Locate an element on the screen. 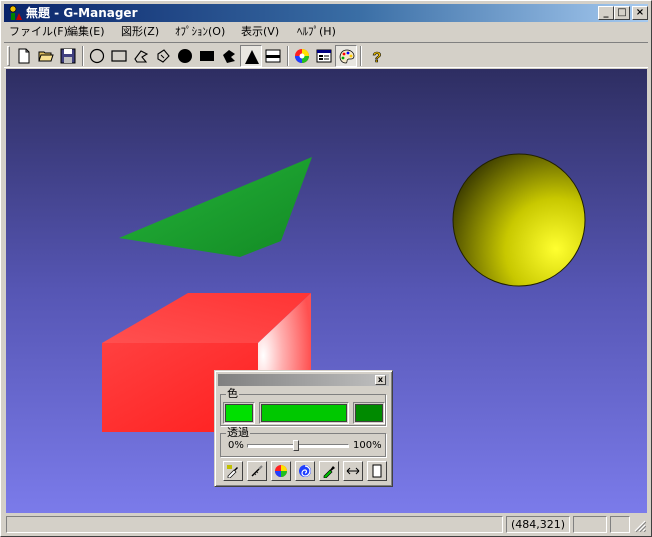 This screenshot has width=652, height=537. properties-button is located at coordinates (324, 56).